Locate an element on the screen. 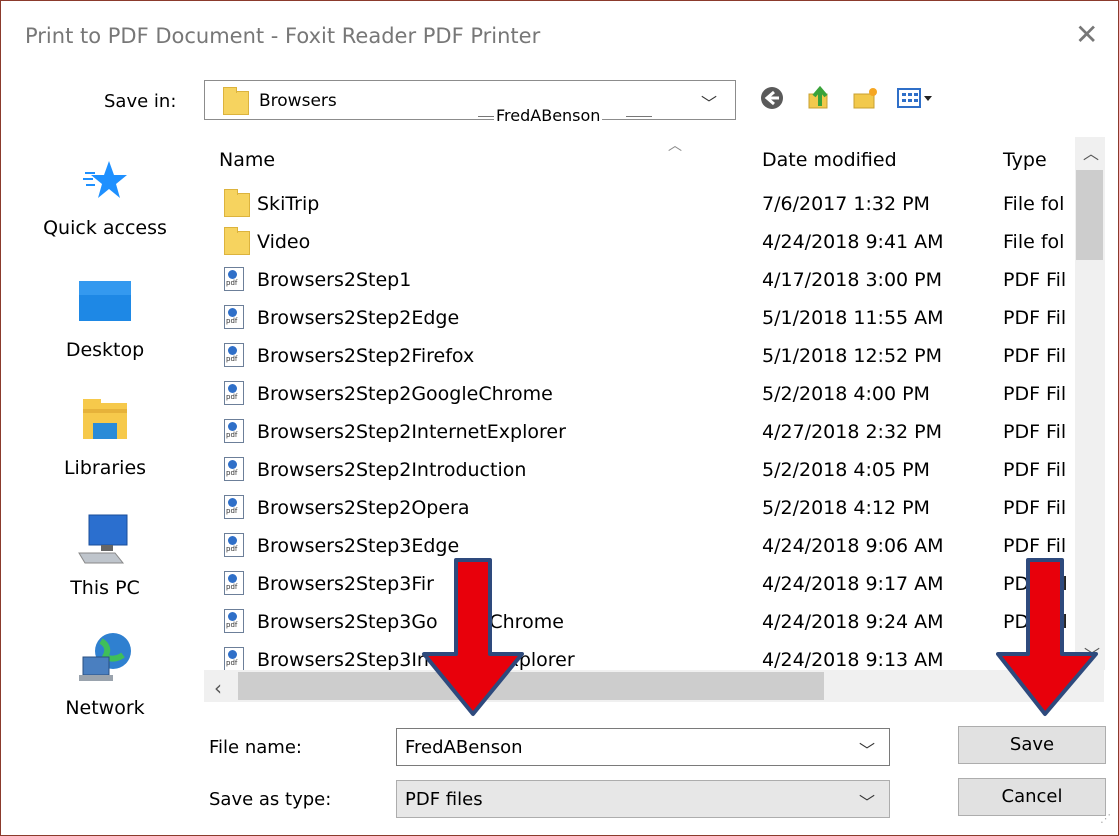 This screenshot has height=836, width=1119. save-as-type-value: PDF files is located at coordinates (444, 799).